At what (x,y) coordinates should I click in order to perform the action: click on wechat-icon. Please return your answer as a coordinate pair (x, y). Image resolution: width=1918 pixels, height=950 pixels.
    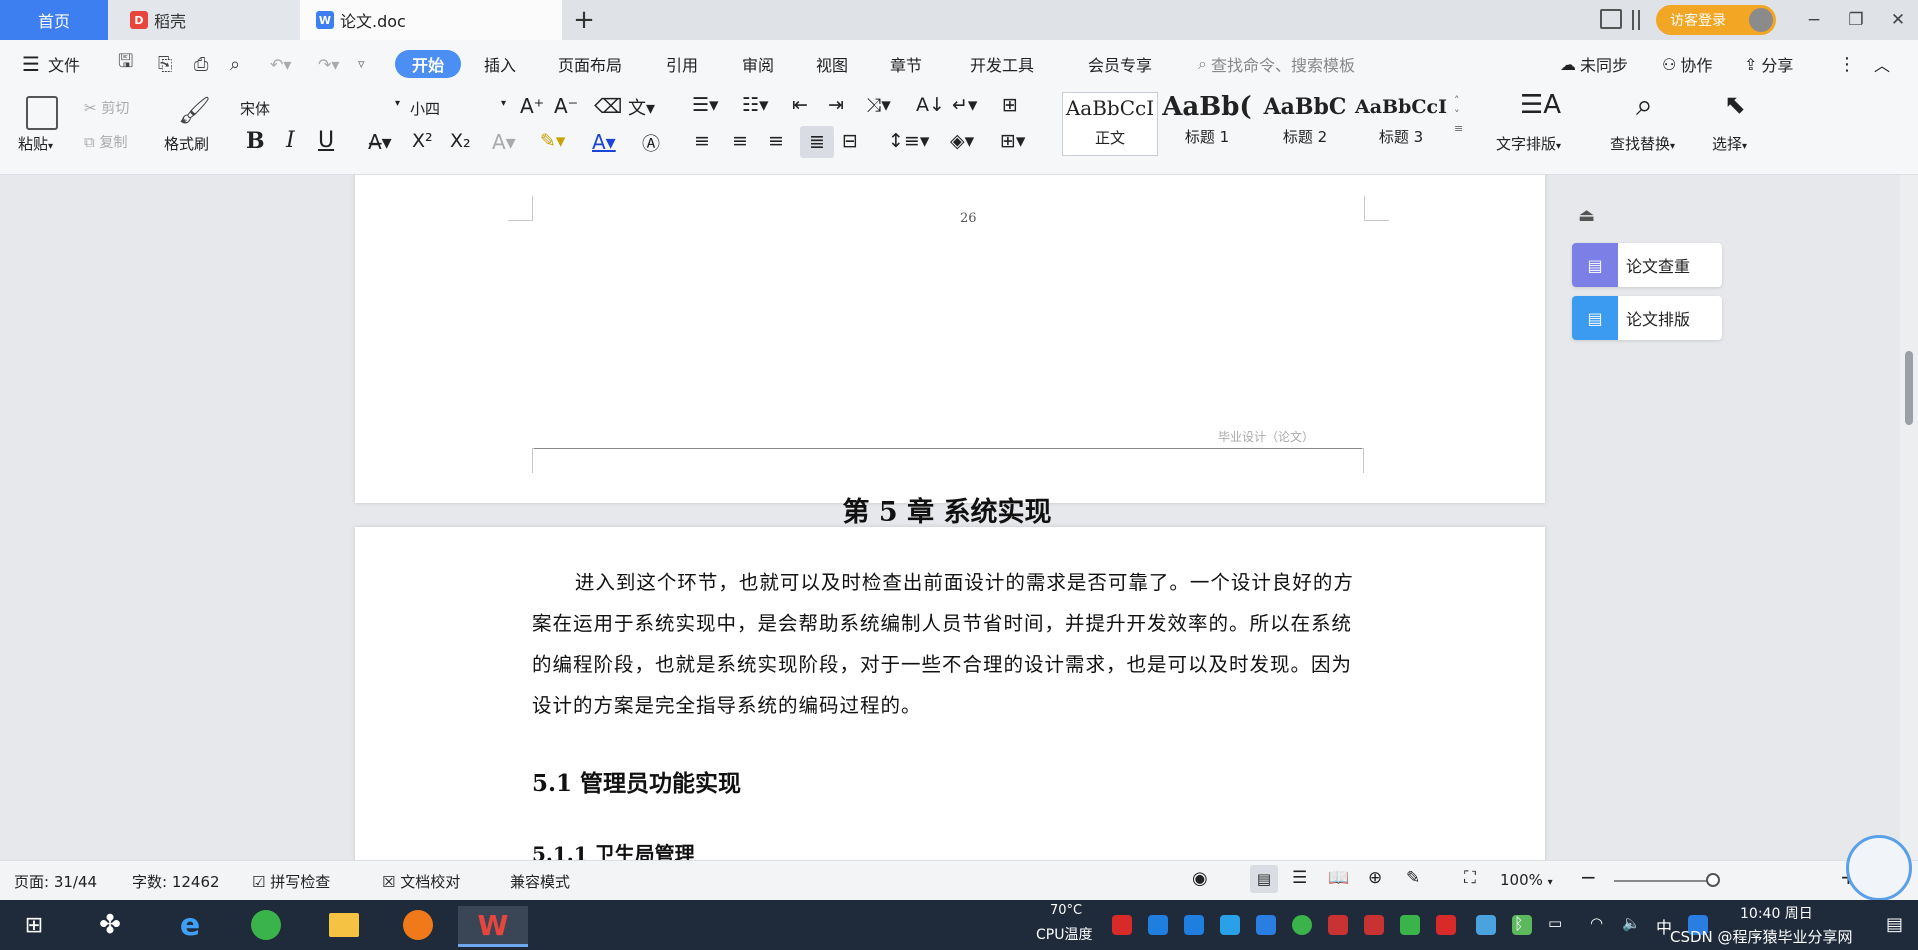
    Looking at the image, I should click on (1410, 925).